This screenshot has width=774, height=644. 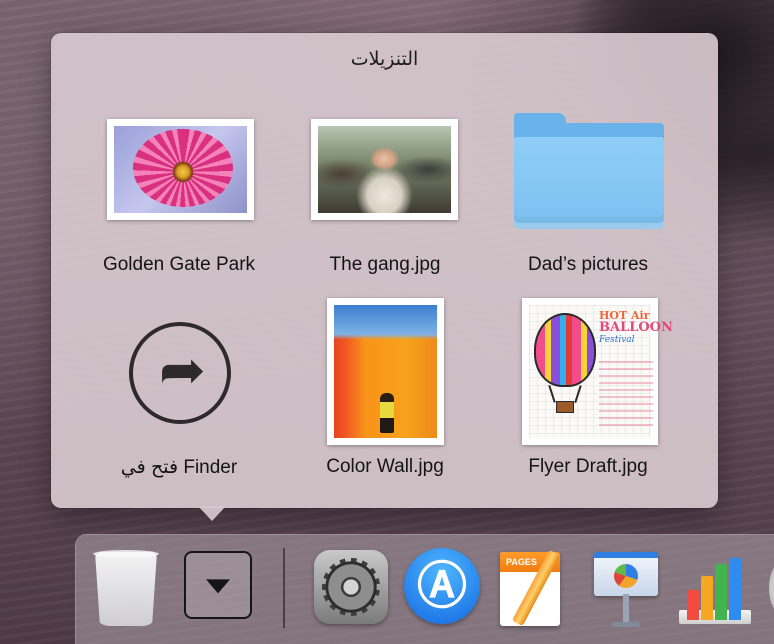 What do you see at coordinates (626, 588) in the screenshot?
I see `keynote-icon` at bounding box center [626, 588].